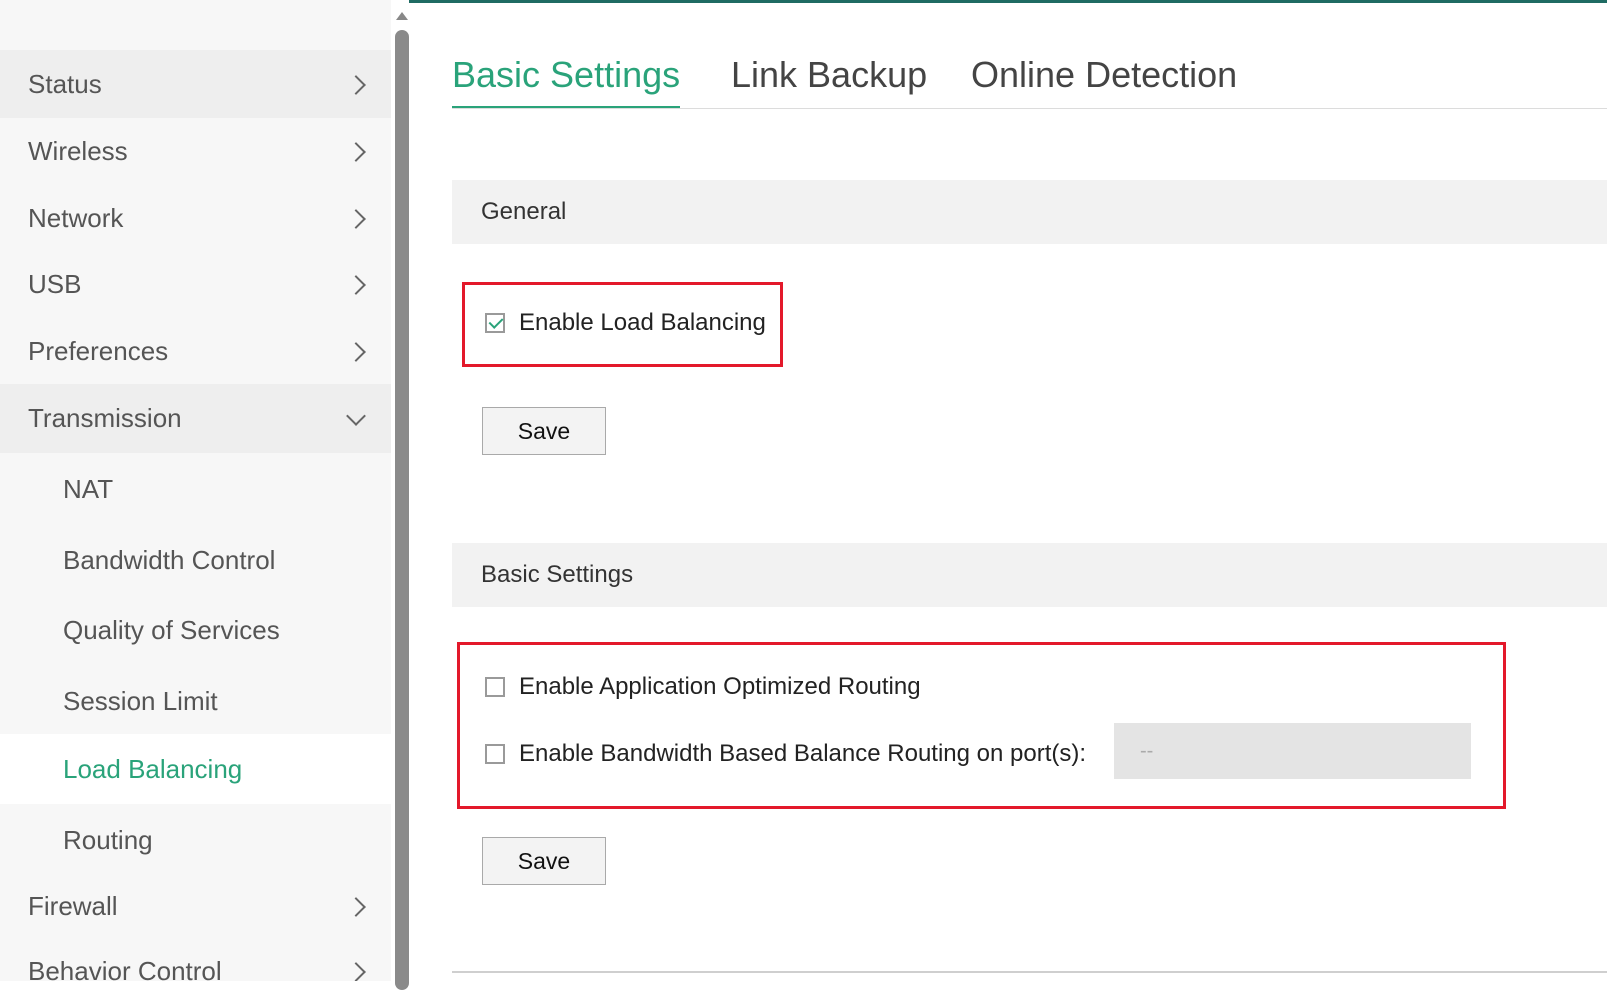 This screenshot has height=990, width=1607. What do you see at coordinates (105, 418) in the screenshot?
I see `sidebar-item-label: Transmission` at bounding box center [105, 418].